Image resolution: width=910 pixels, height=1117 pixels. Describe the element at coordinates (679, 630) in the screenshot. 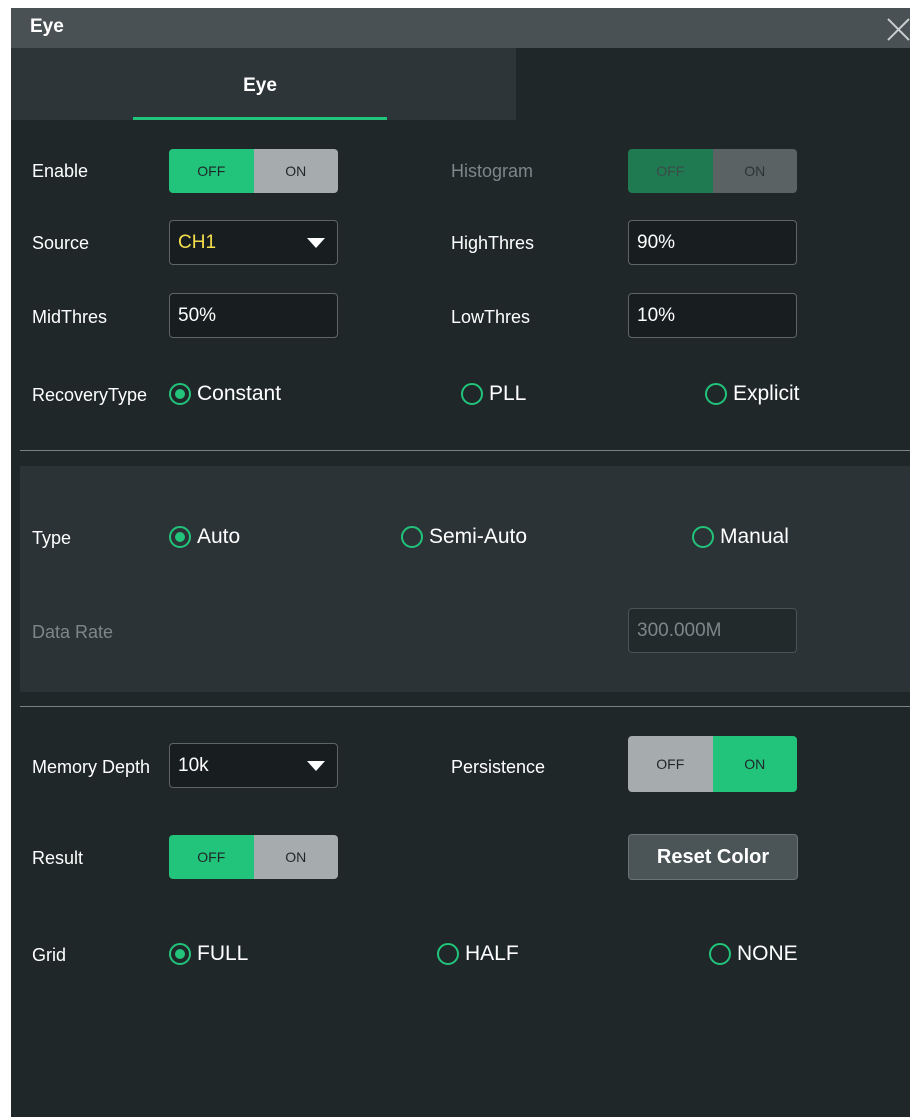

I see `data-rate-value: 300.000M` at that location.